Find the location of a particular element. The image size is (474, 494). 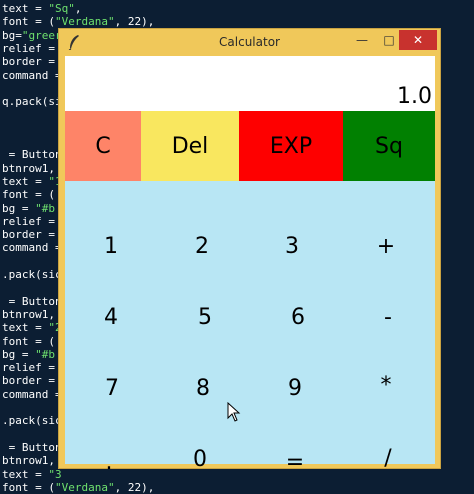

title-bar: Calculator — □ ✕ is located at coordinates (249, 42).